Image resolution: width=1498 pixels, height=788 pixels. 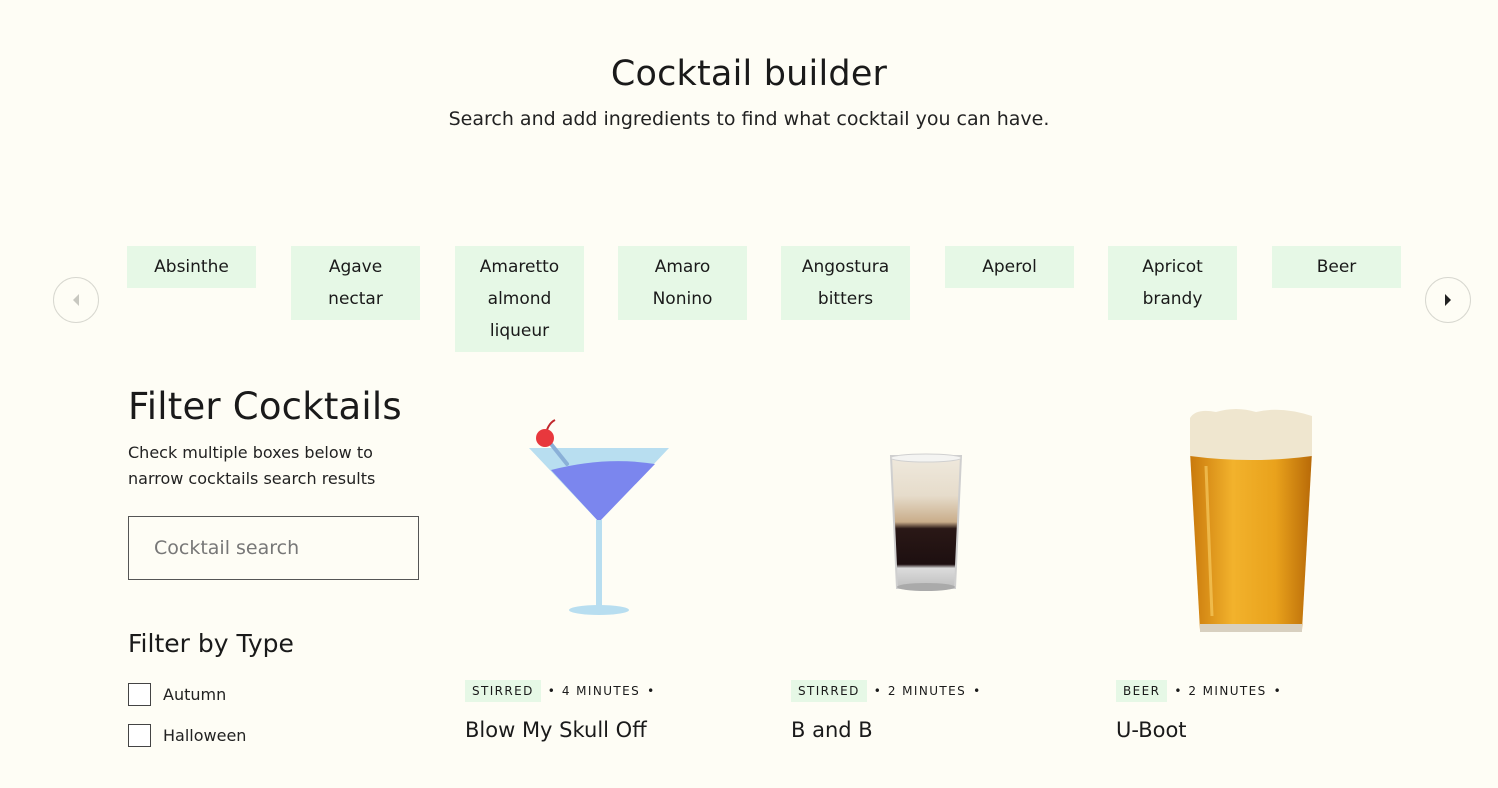 I want to click on filter-type-title: Filter by Type, so click(x=211, y=643).